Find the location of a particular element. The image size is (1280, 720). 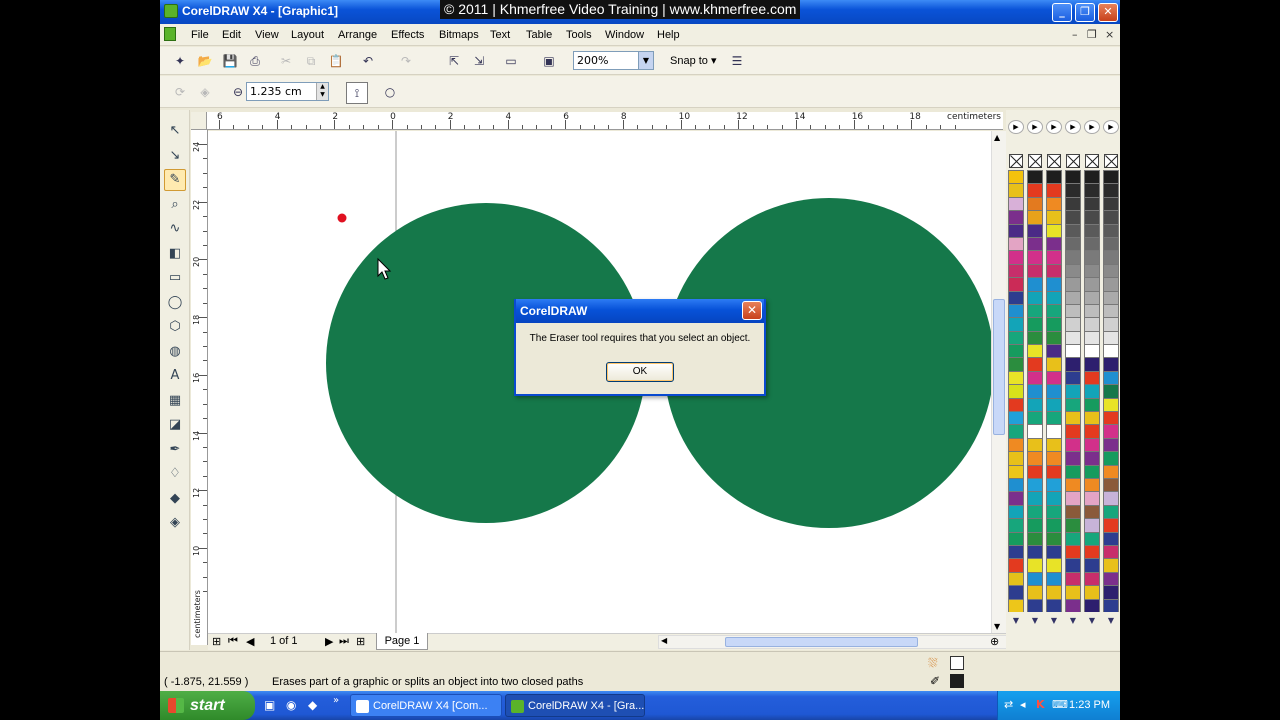

menu-window: Window is located at coordinates (624, 35).